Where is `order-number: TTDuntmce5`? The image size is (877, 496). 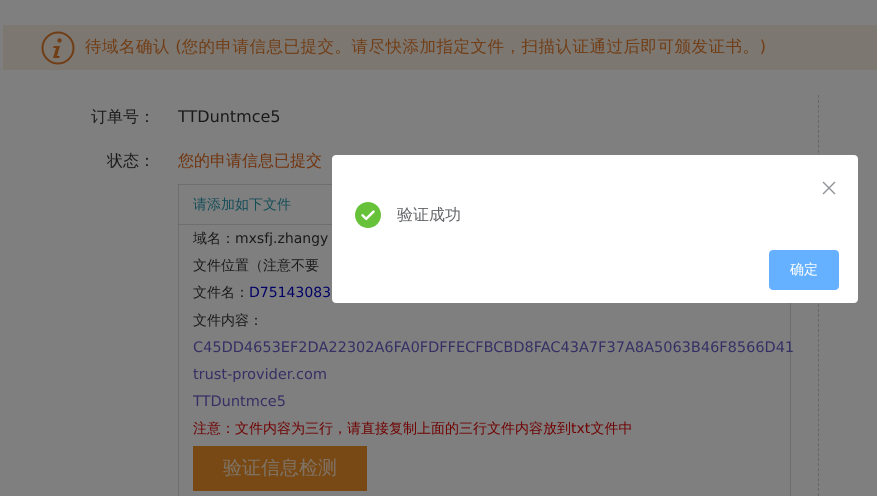 order-number: TTDuntmce5 is located at coordinates (229, 117).